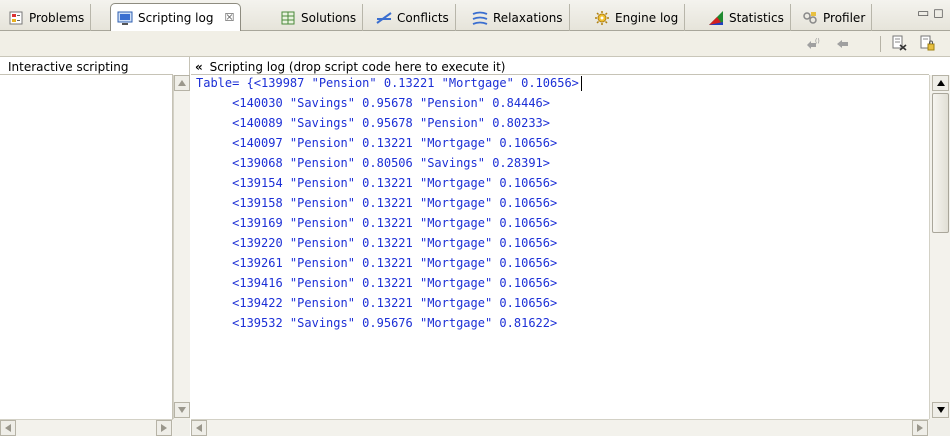  Describe the element at coordinates (199, 67) in the screenshot. I see `collapse-chevron-icon: «` at that location.